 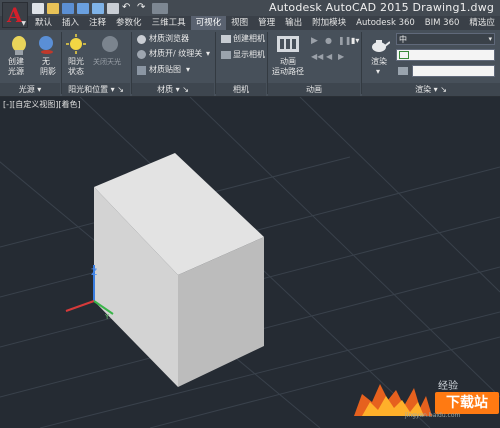 I want to click on skip-back-icon: ◀◀, so click(x=317, y=57).